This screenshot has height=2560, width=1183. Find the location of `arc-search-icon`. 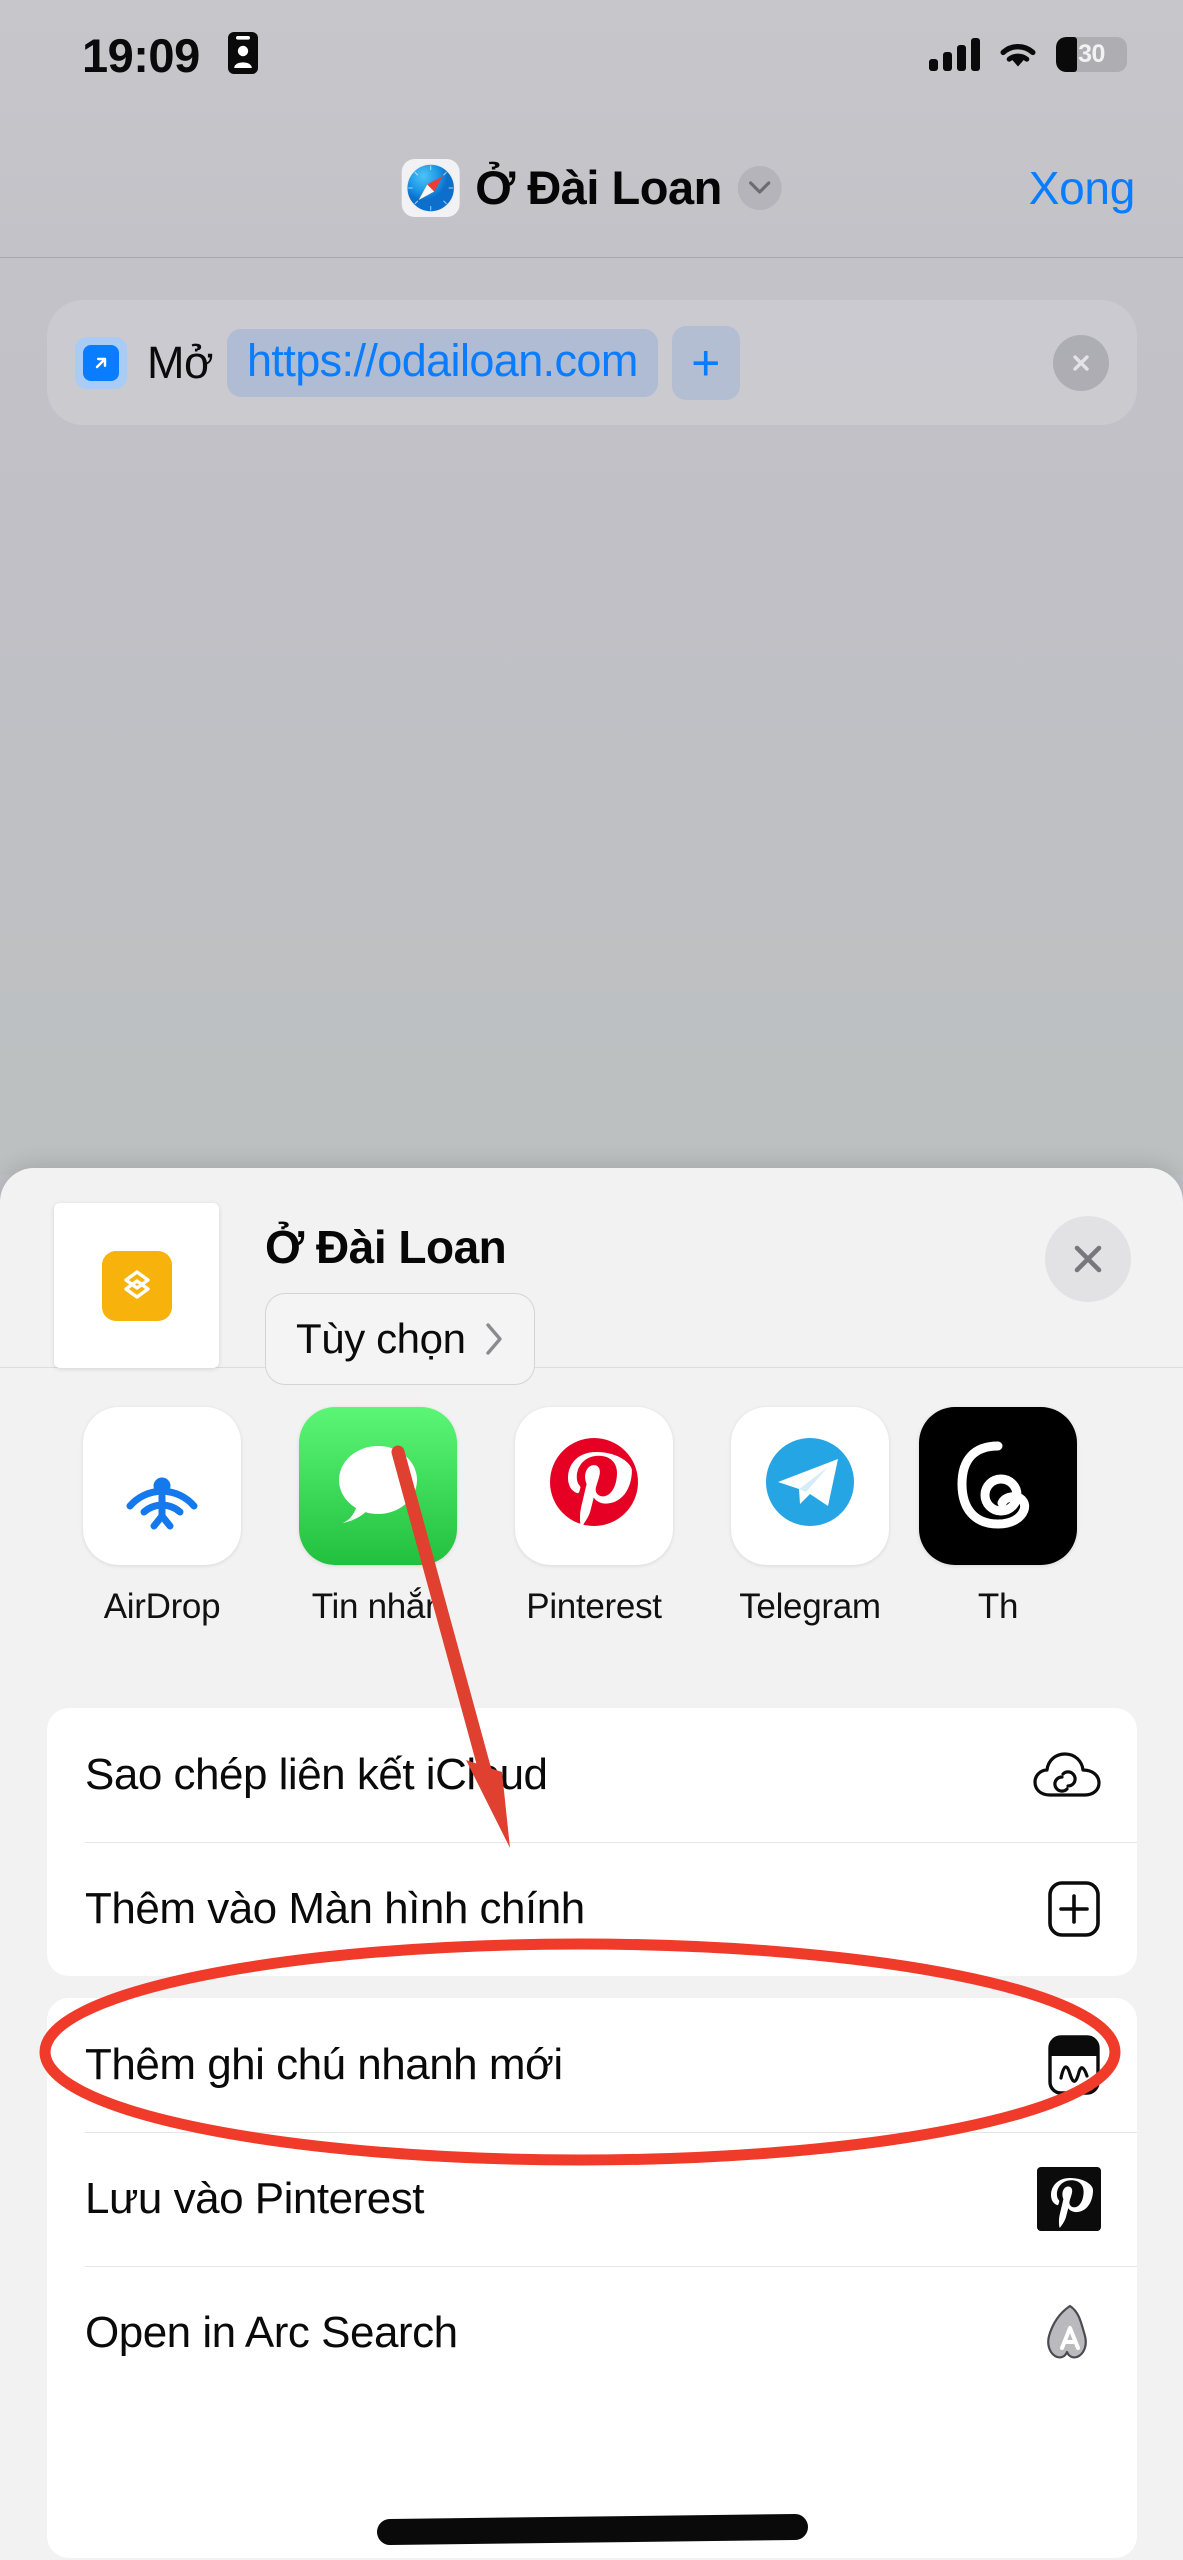

arc-search-icon is located at coordinates (1070, 2333).